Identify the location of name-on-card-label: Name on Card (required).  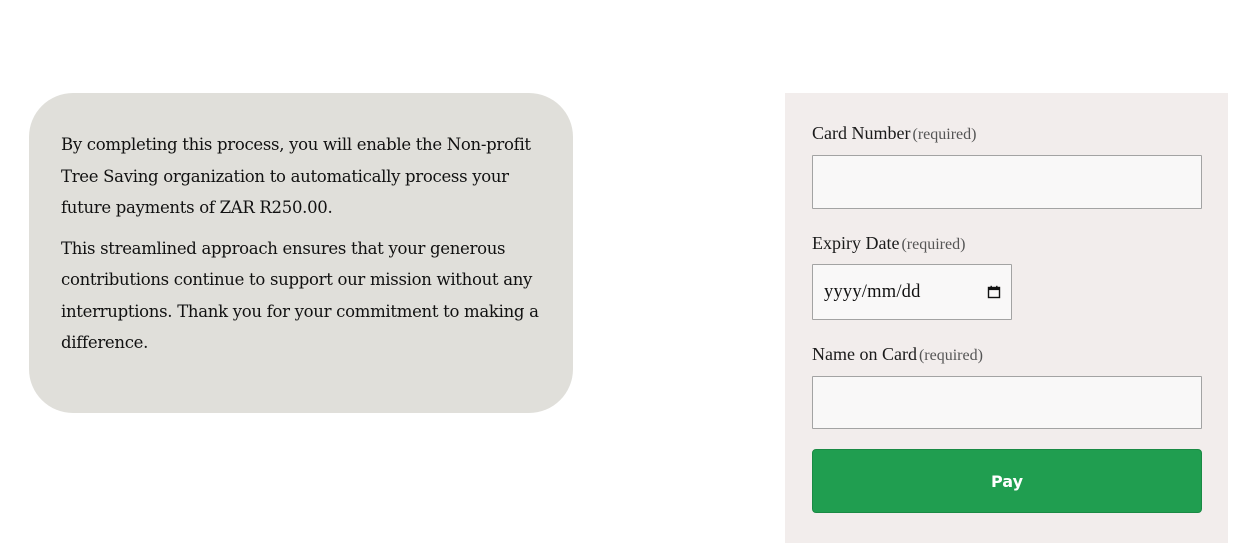
(897, 354).